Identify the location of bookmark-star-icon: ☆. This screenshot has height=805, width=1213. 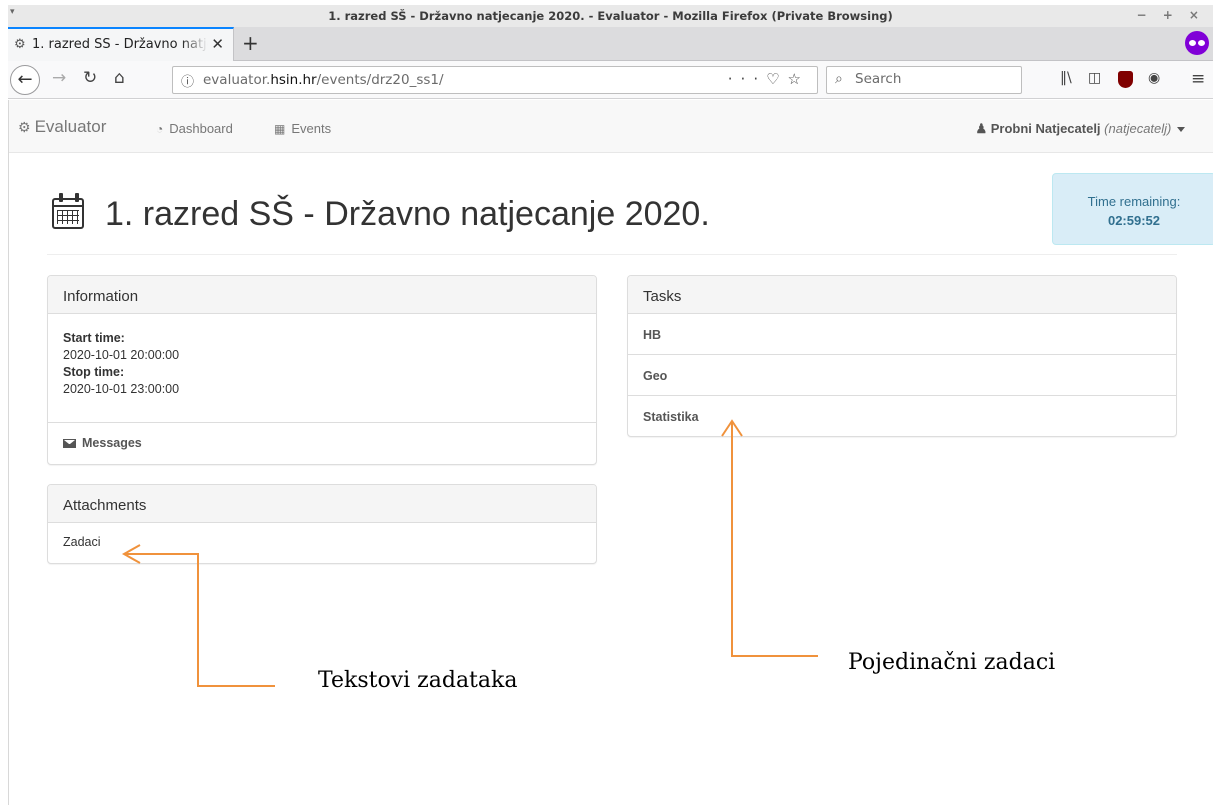
(798, 79).